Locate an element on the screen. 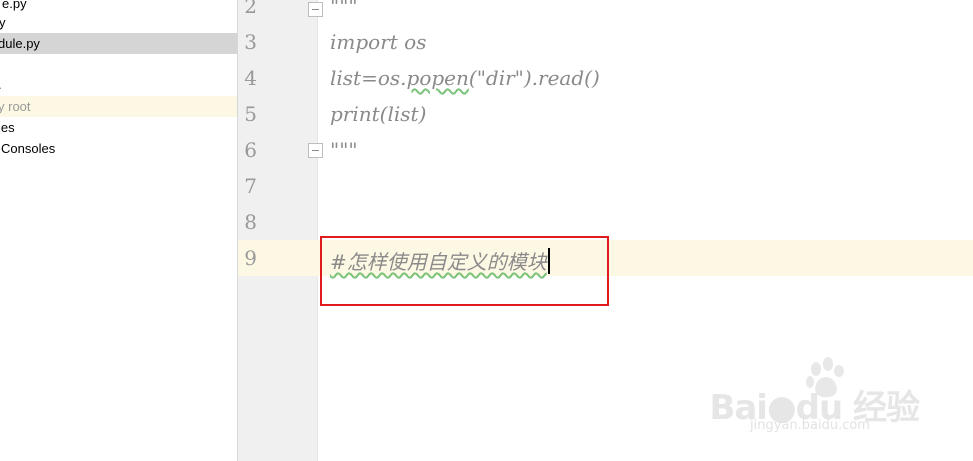 Image resolution: width=973 pixels, height=461 pixels. tree-item-module-file: dule.py is located at coordinates (118, 43).